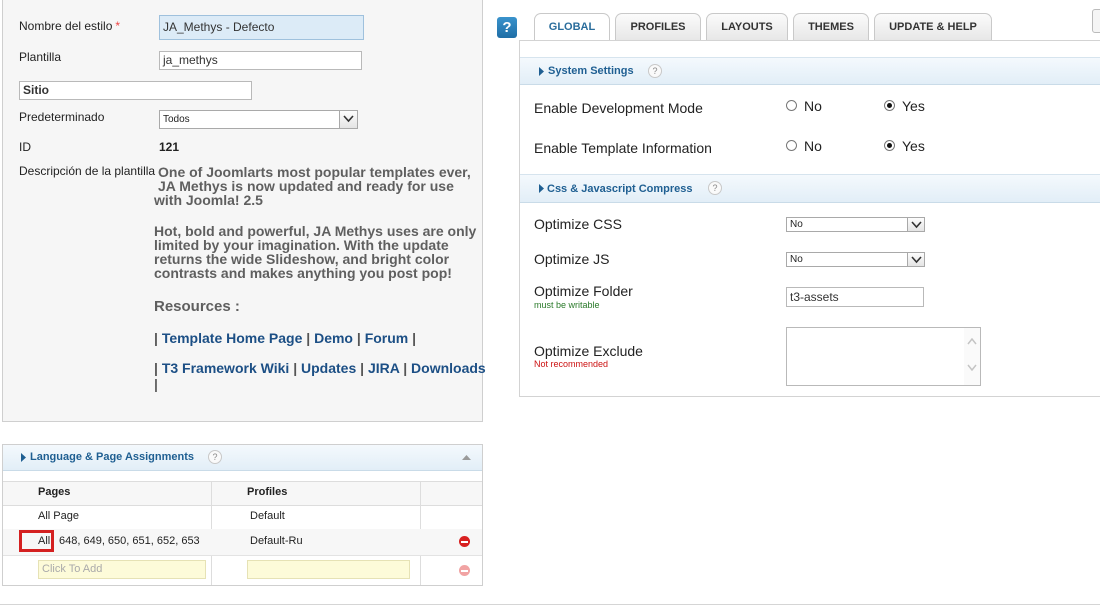  I want to click on table-row: All Page Default, so click(242, 517).